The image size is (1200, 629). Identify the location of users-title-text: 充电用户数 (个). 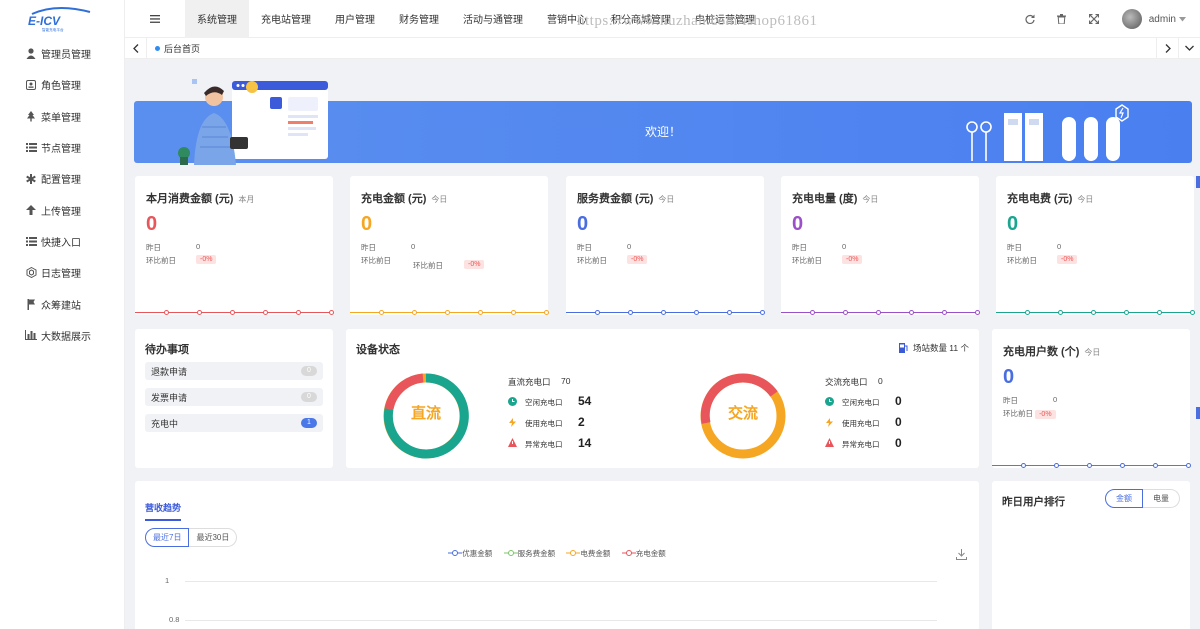
(1041, 352).